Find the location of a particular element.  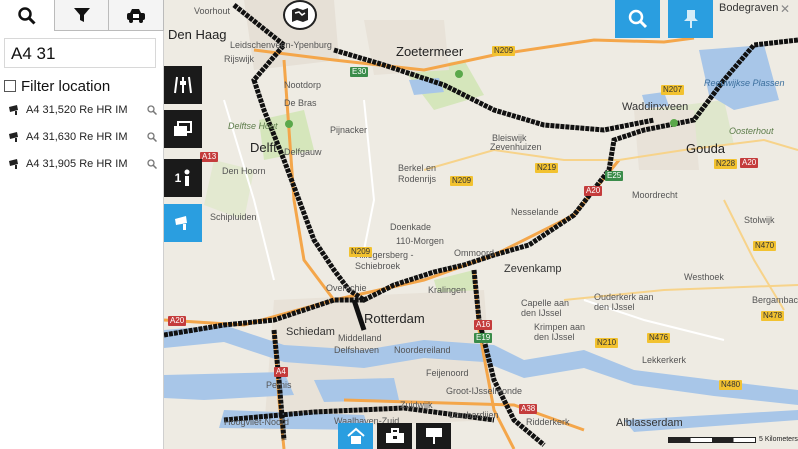

info-icon is located at coordinates (187, 177).